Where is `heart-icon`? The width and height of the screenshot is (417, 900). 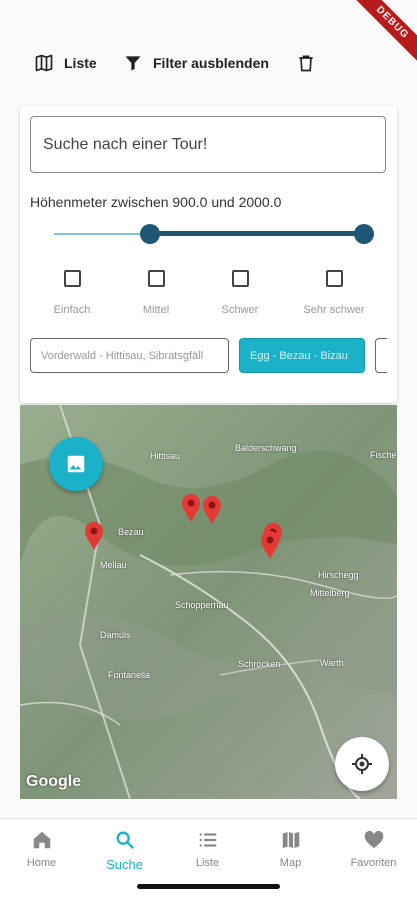
heart-icon is located at coordinates (373, 839).